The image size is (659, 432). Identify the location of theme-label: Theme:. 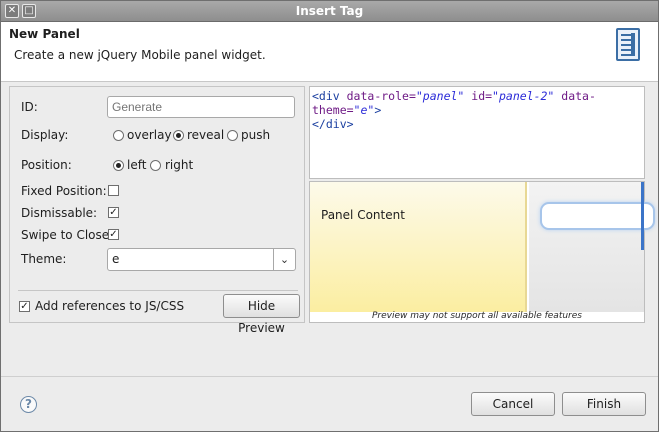
(44, 259).